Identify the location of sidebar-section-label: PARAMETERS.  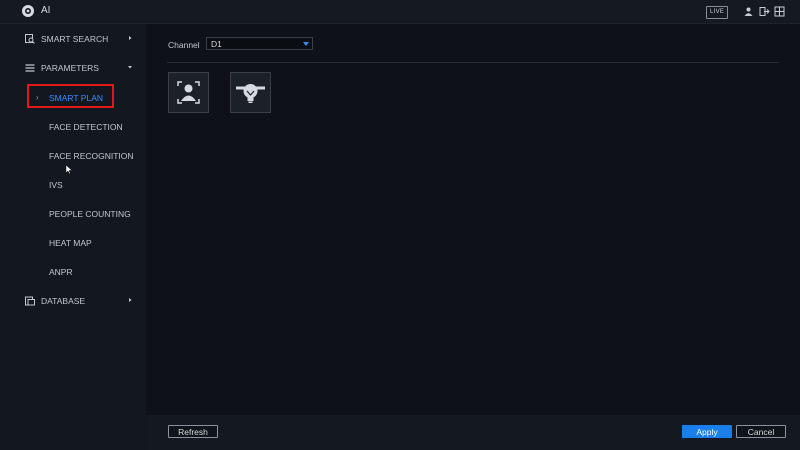
(70, 68).